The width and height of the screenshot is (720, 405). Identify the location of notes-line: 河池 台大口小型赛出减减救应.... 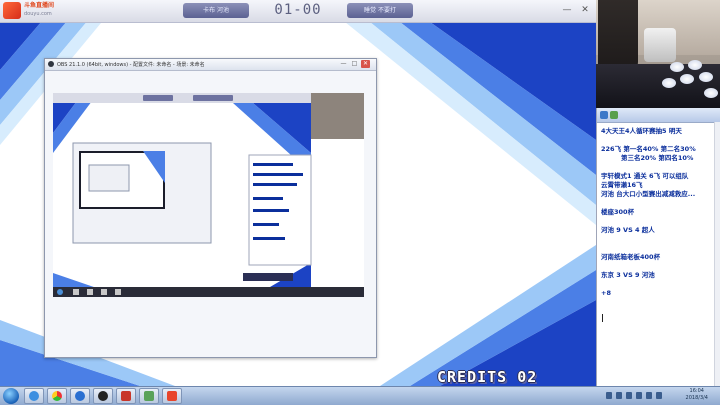
(648, 194).